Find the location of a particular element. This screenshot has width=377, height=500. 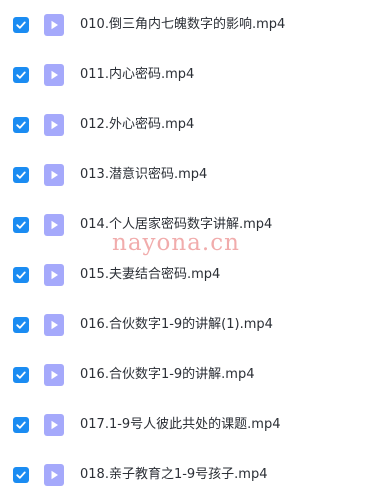

file-row: 016.合伙数字1-9的讲解.mp4 is located at coordinates (188, 375).